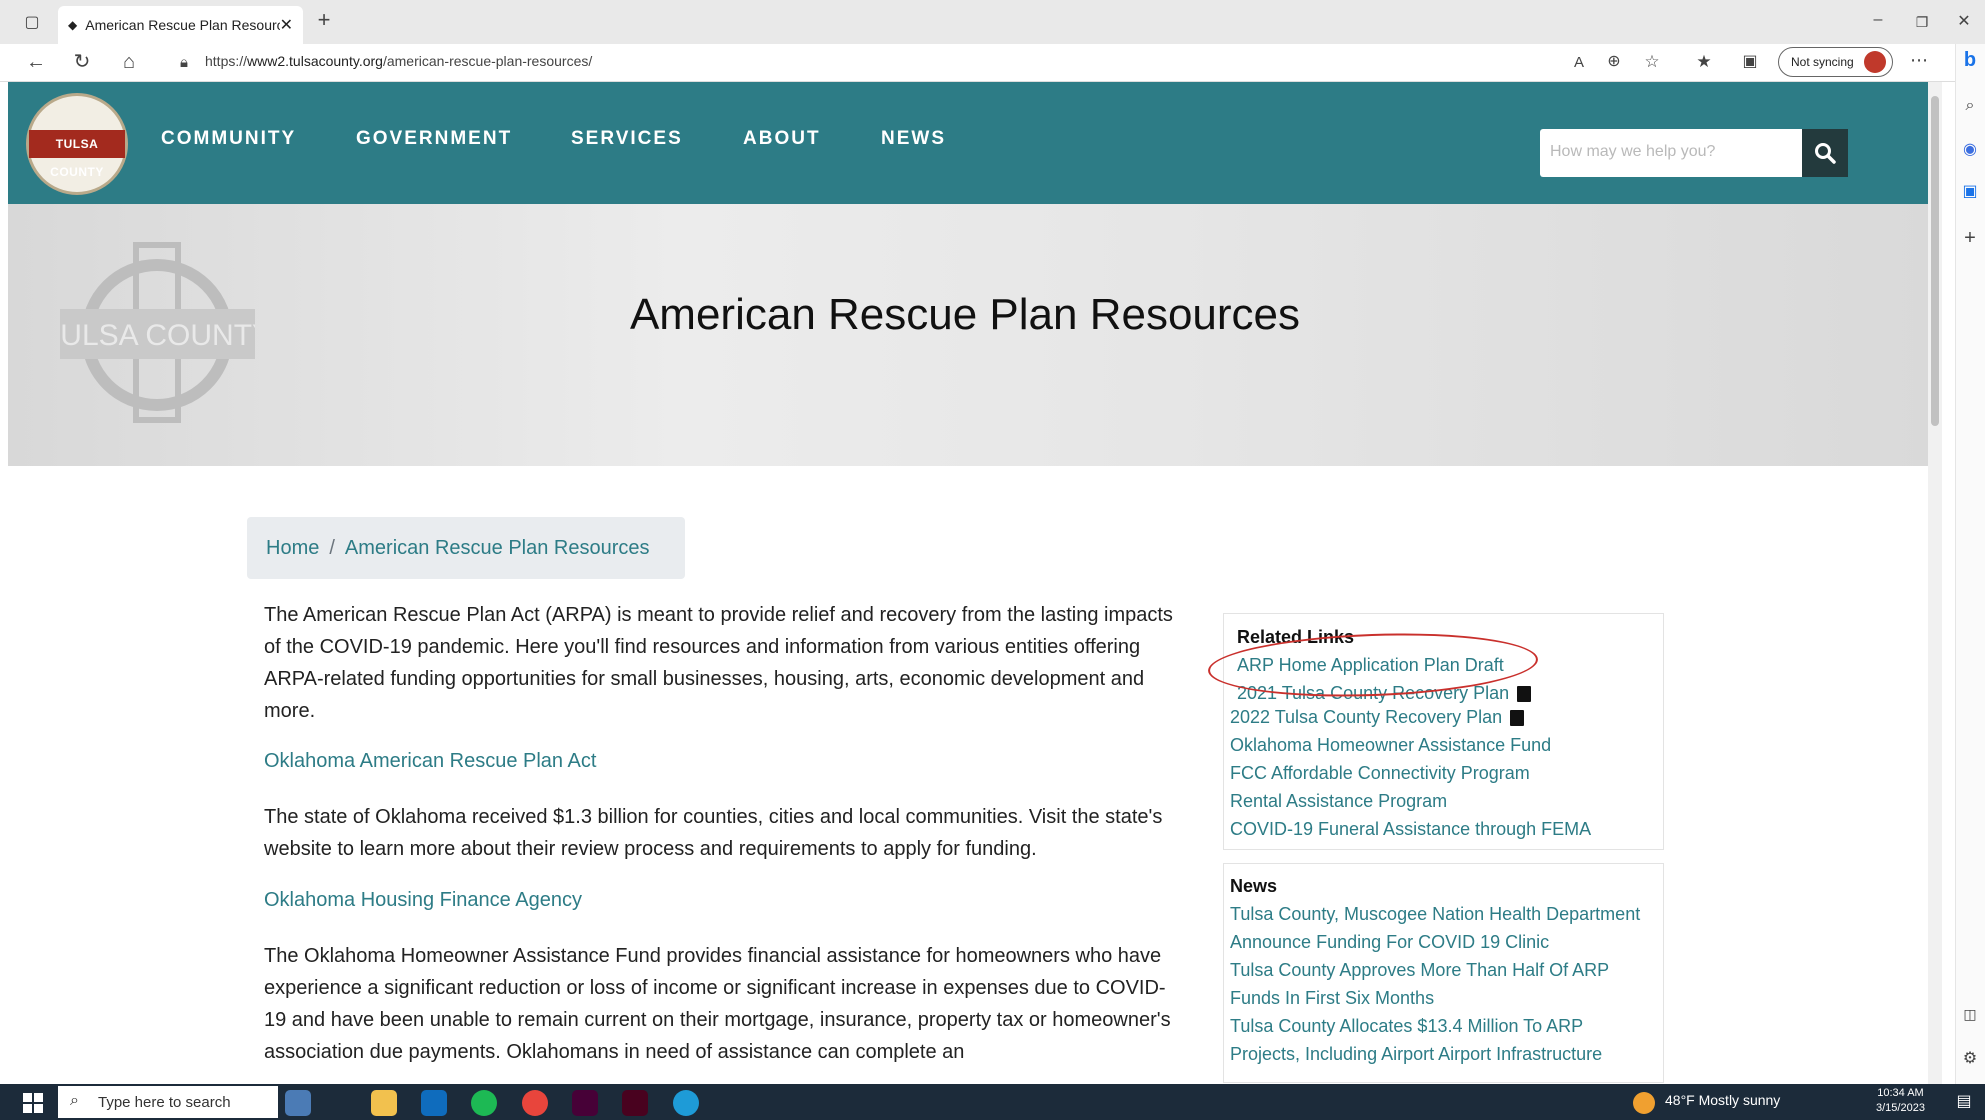 The width and height of the screenshot is (1985, 1120). Describe the element at coordinates (1389, 942) in the screenshot. I see `news-link-line: Announce Funding For COVID 19 Clinic` at that location.